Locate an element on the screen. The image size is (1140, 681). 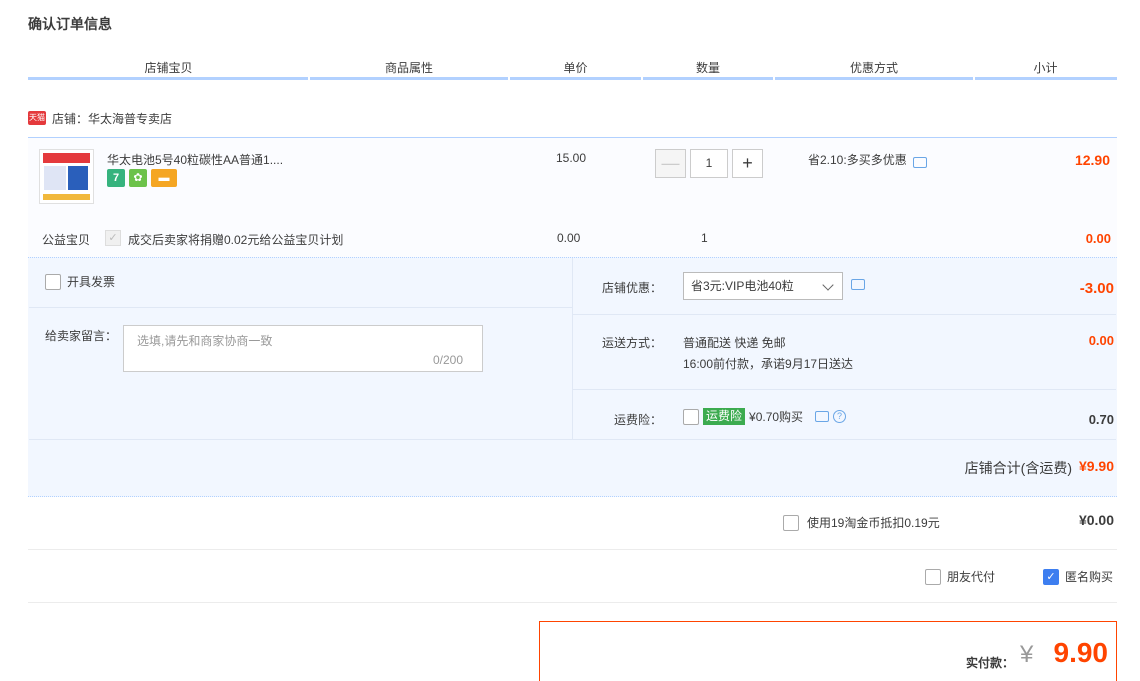
shop-total-label: 店铺合计(含运费) is located at coordinates (1018, 468).